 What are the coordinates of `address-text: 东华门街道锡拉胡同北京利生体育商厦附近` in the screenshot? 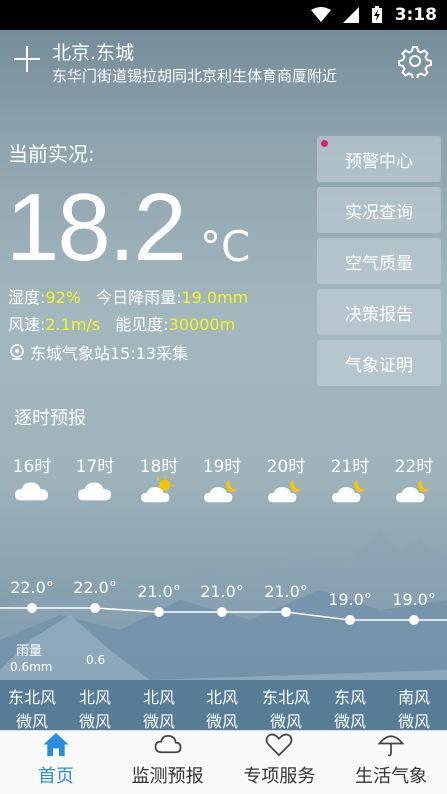 It's located at (195, 76).